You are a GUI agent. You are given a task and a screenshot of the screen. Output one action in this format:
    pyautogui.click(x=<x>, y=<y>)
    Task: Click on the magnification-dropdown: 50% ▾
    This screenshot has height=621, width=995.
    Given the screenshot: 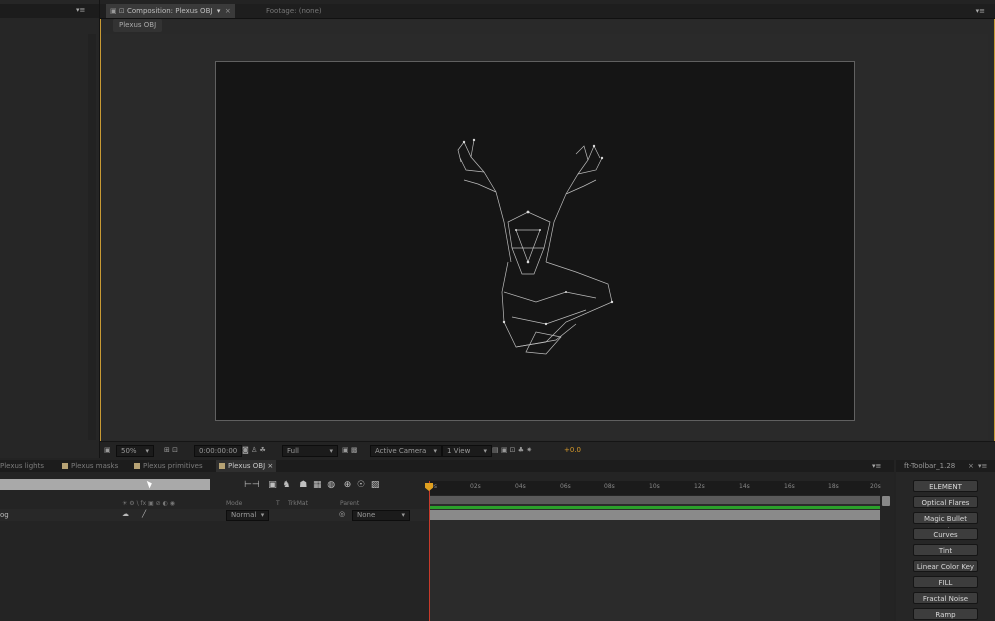 What is the action you would take?
    pyautogui.click(x=135, y=451)
    